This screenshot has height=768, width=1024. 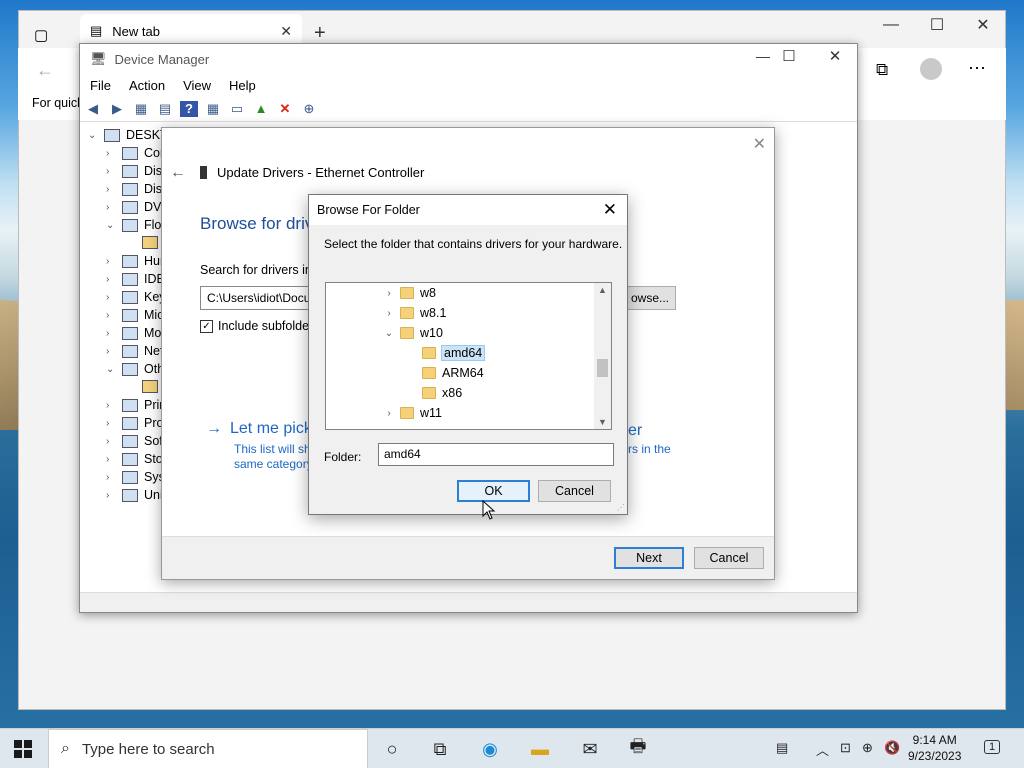 What do you see at coordinates (134, 315) in the screenshot?
I see `tree-item: › Mic` at bounding box center [134, 315].